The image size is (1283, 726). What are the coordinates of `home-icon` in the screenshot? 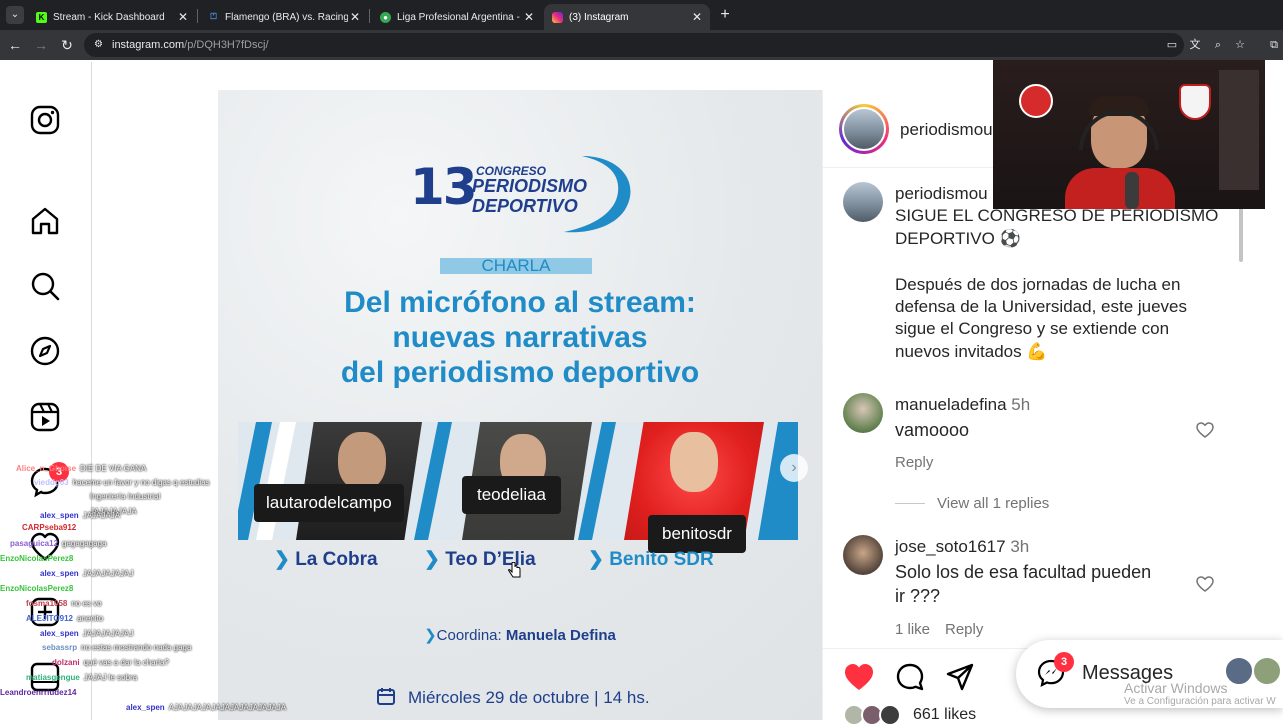 It's located at (45, 221).